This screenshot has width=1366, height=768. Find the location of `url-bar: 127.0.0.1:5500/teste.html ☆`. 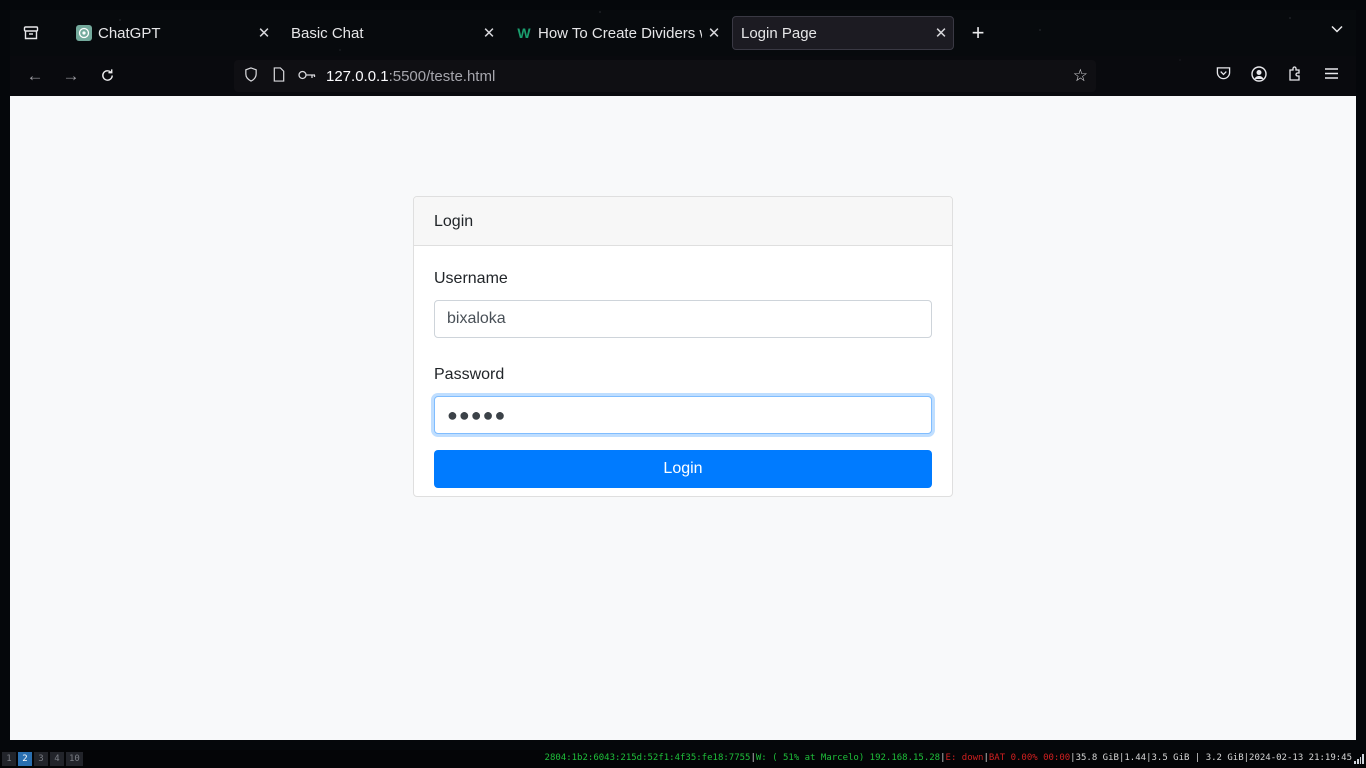

url-bar: 127.0.0.1:5500/teste.html ☆ is located at coordinates (665, 76).